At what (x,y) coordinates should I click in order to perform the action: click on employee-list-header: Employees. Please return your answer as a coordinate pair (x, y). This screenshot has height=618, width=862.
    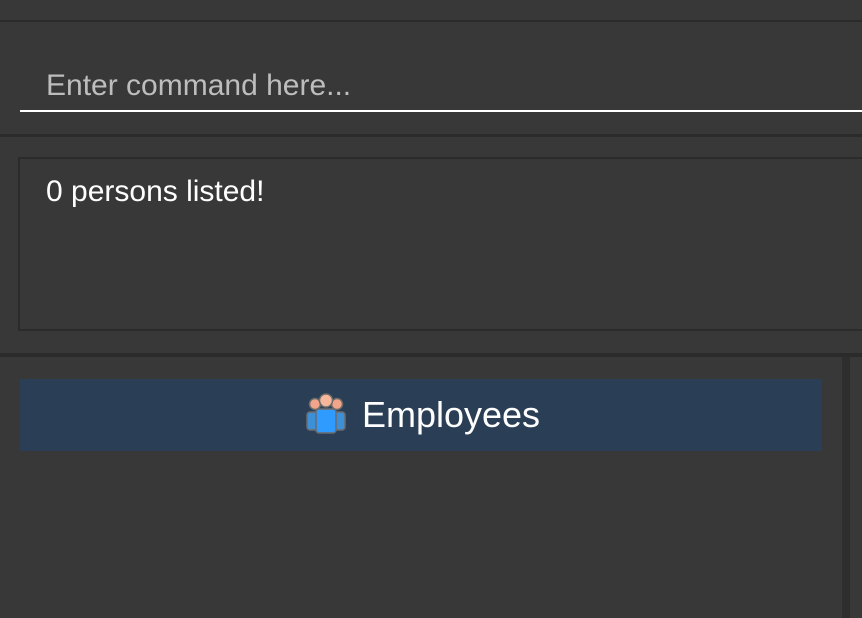
    Looking at the image, I should click on (421, 415).